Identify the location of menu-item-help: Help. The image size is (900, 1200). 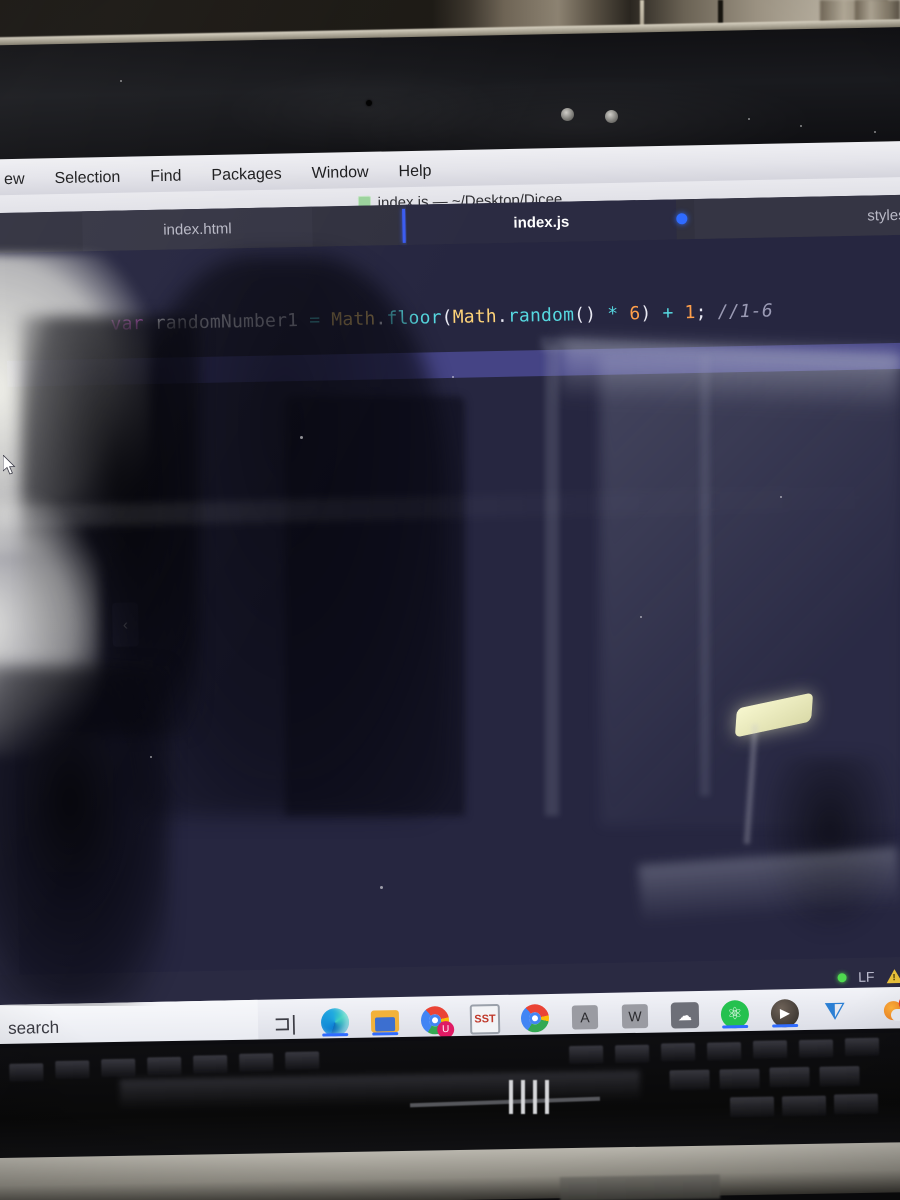
(414, 172).